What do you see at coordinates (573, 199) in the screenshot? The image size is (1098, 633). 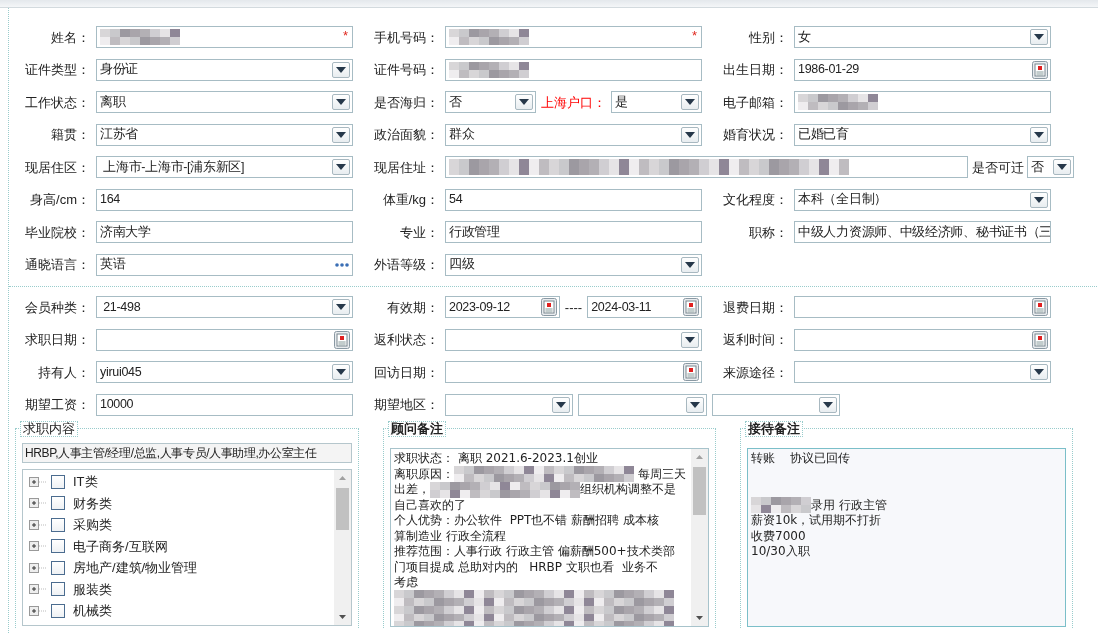 I see `text-field: 54` at bounding box center [573, 199].